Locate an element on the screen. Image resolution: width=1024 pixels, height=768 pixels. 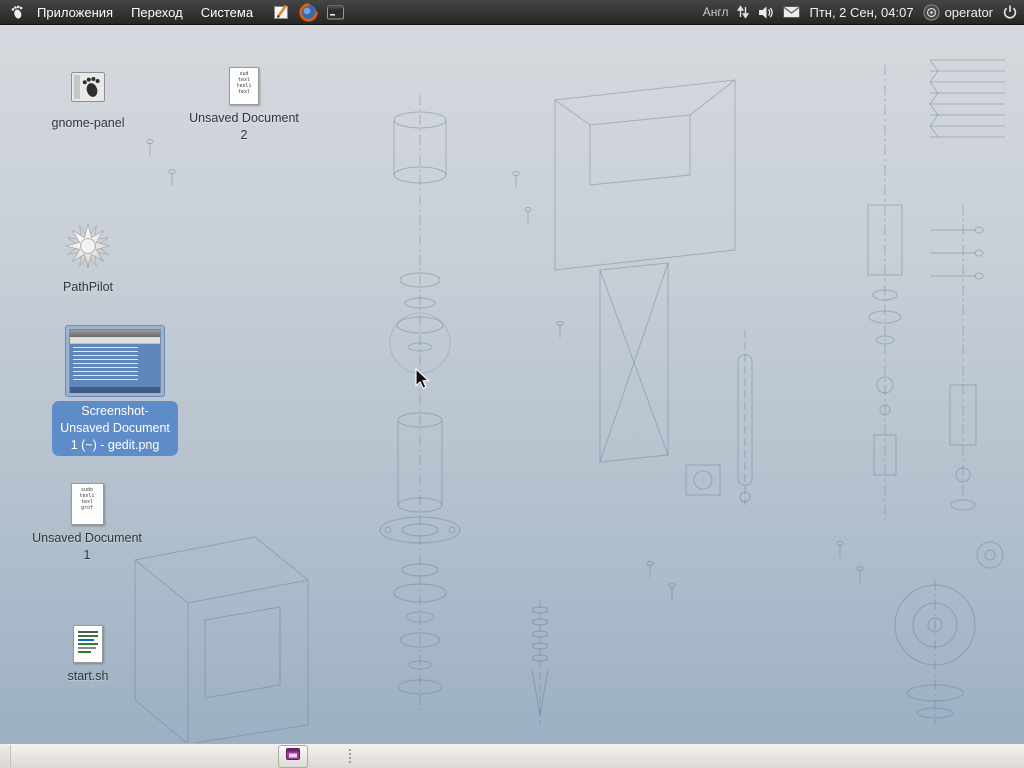
user-name: operator is located at coordinates (968, 12).